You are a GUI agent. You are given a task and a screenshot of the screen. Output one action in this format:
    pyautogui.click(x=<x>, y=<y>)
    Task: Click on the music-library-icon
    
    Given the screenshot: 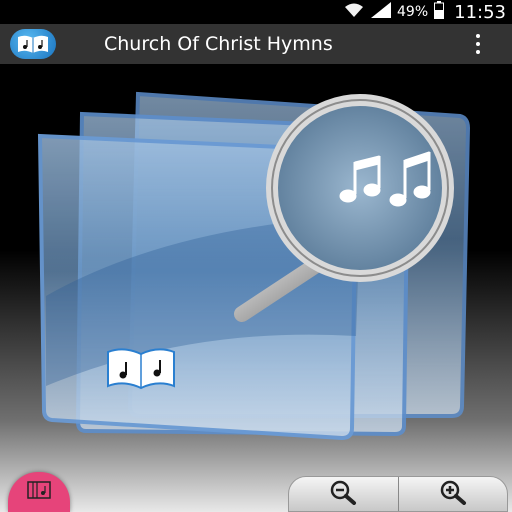 What is the action you would take?
    pyautogui.click(x=39, y=492)
    